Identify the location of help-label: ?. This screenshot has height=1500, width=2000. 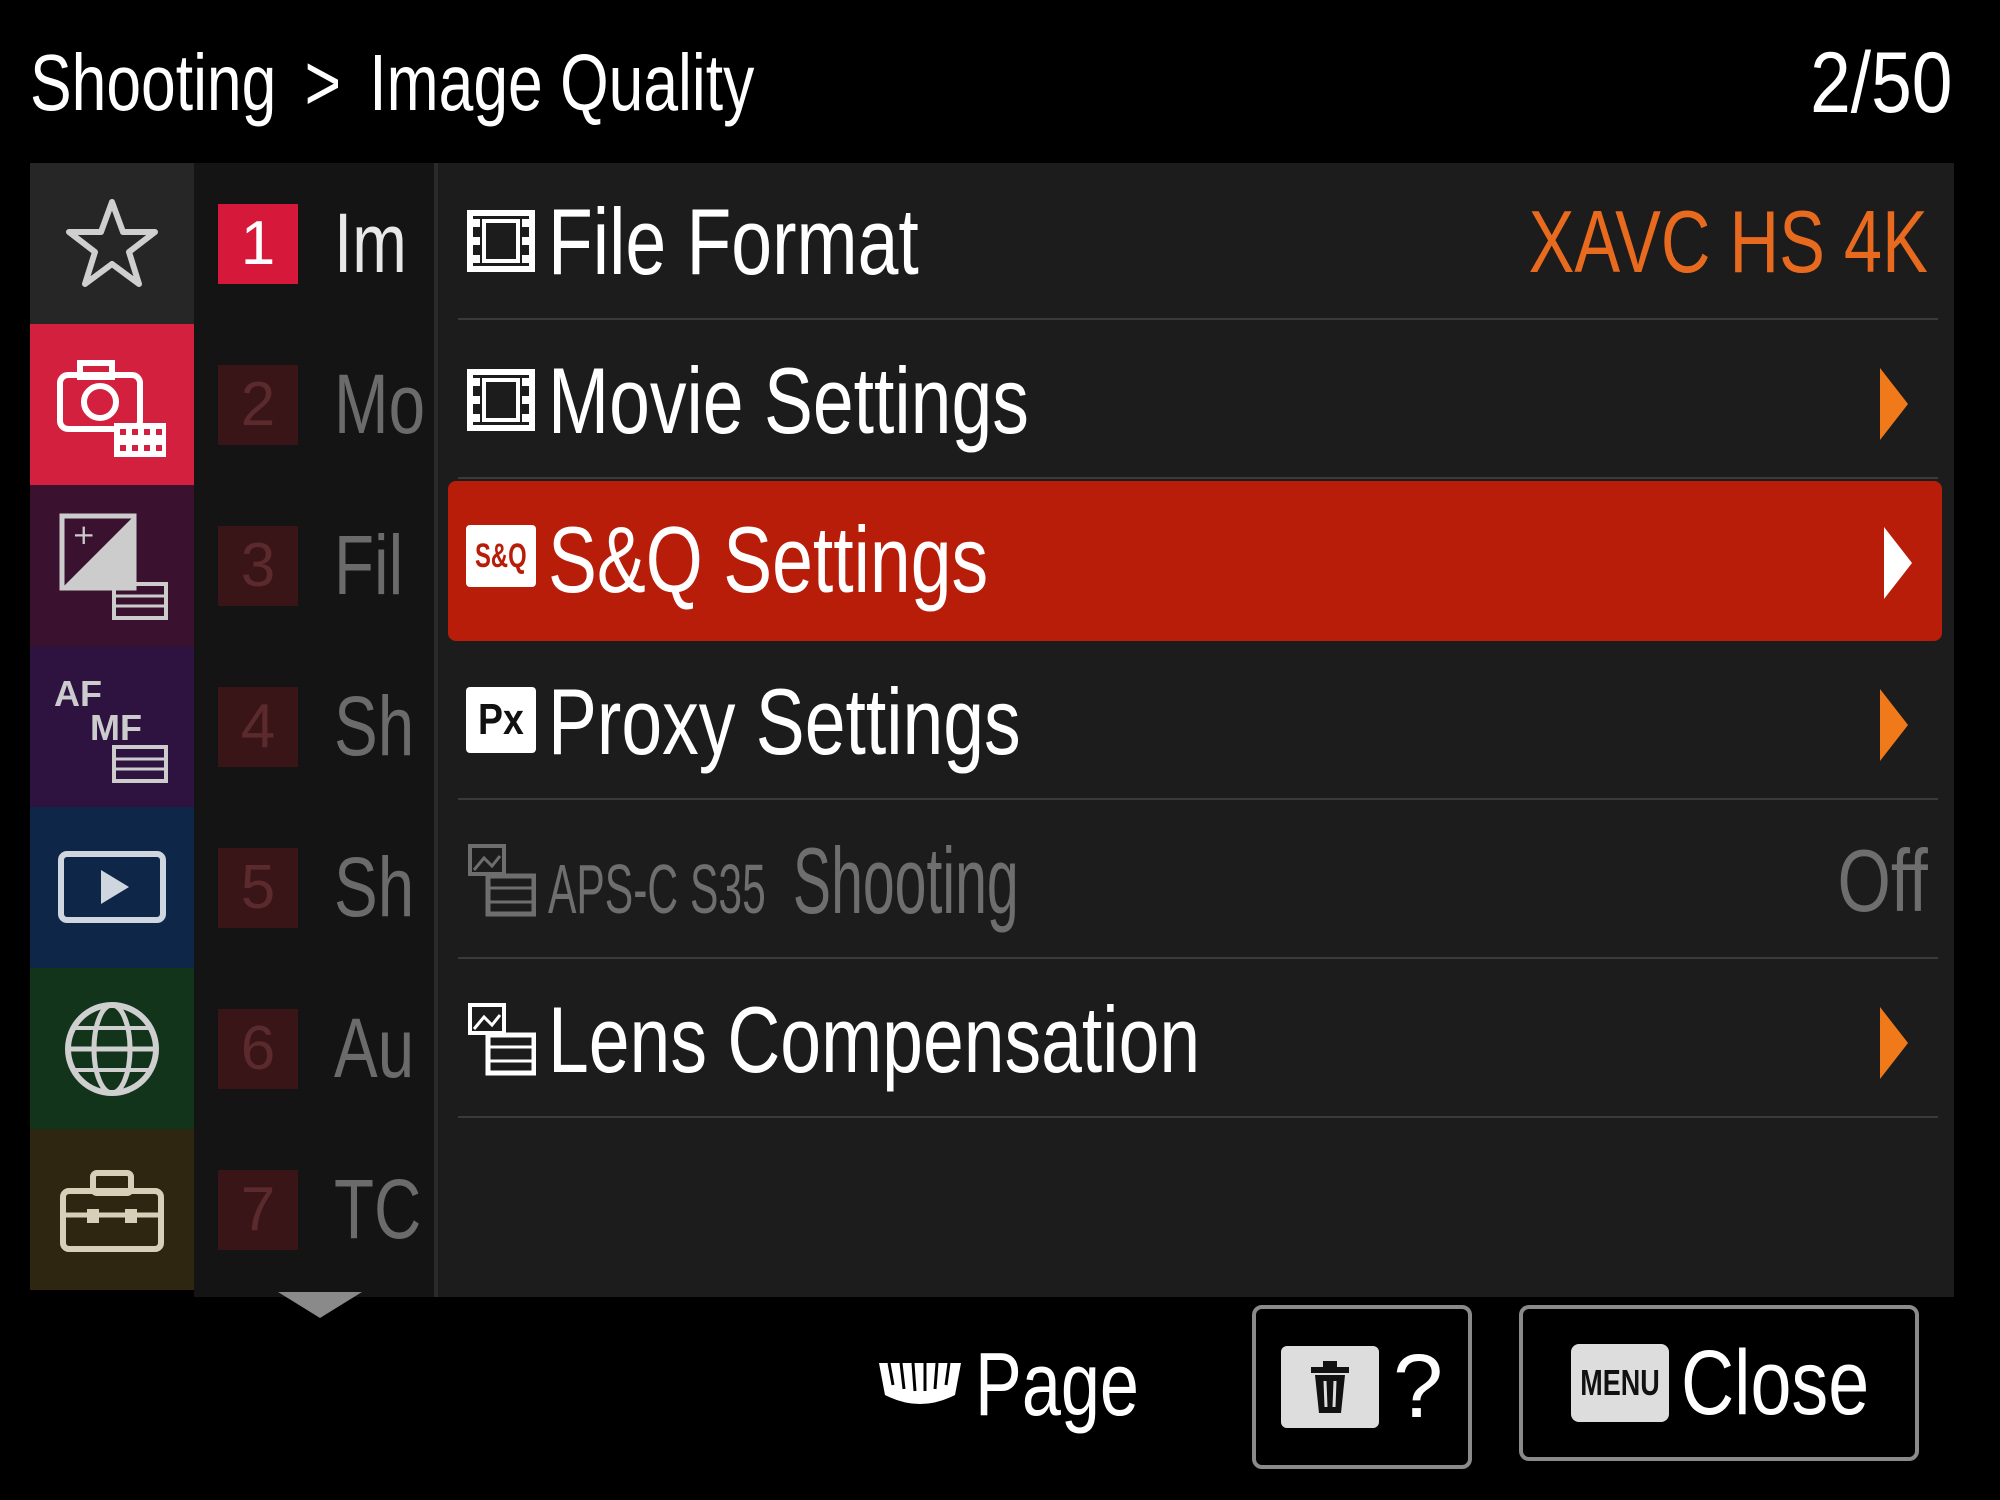
(1418, 1386).